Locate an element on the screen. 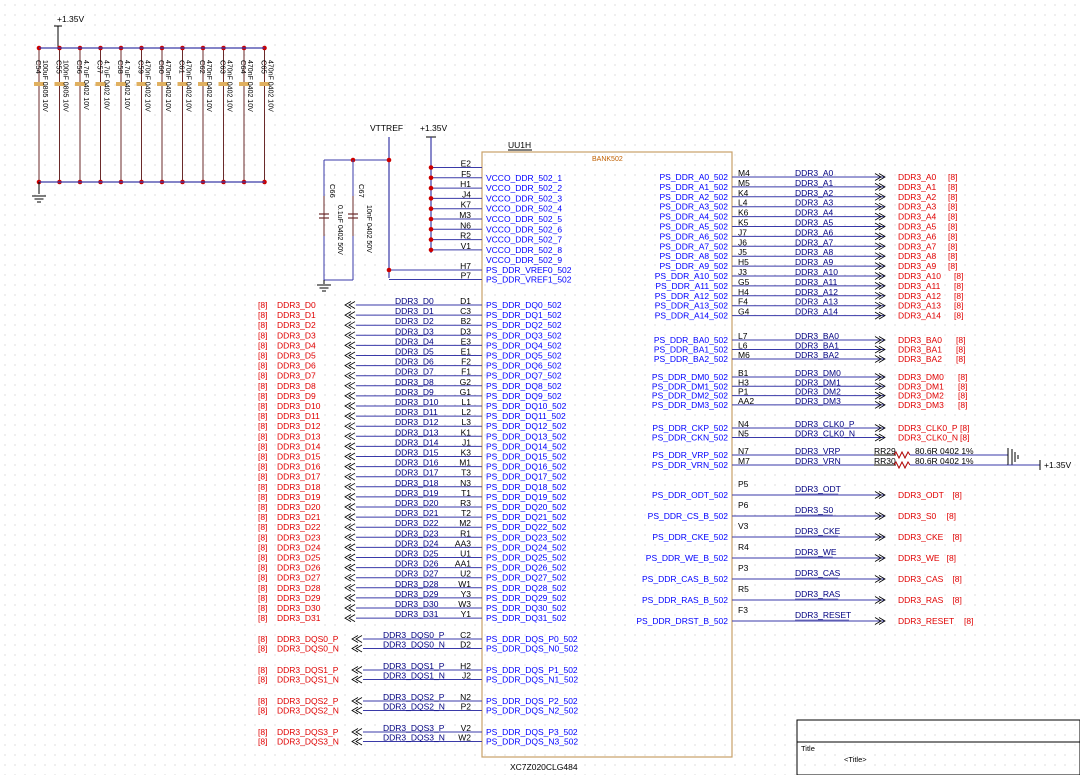 The height and width of the screenshot is (775, 1080). vrp-net-label: DDR3_VRP is located at coordinates (818, 451).